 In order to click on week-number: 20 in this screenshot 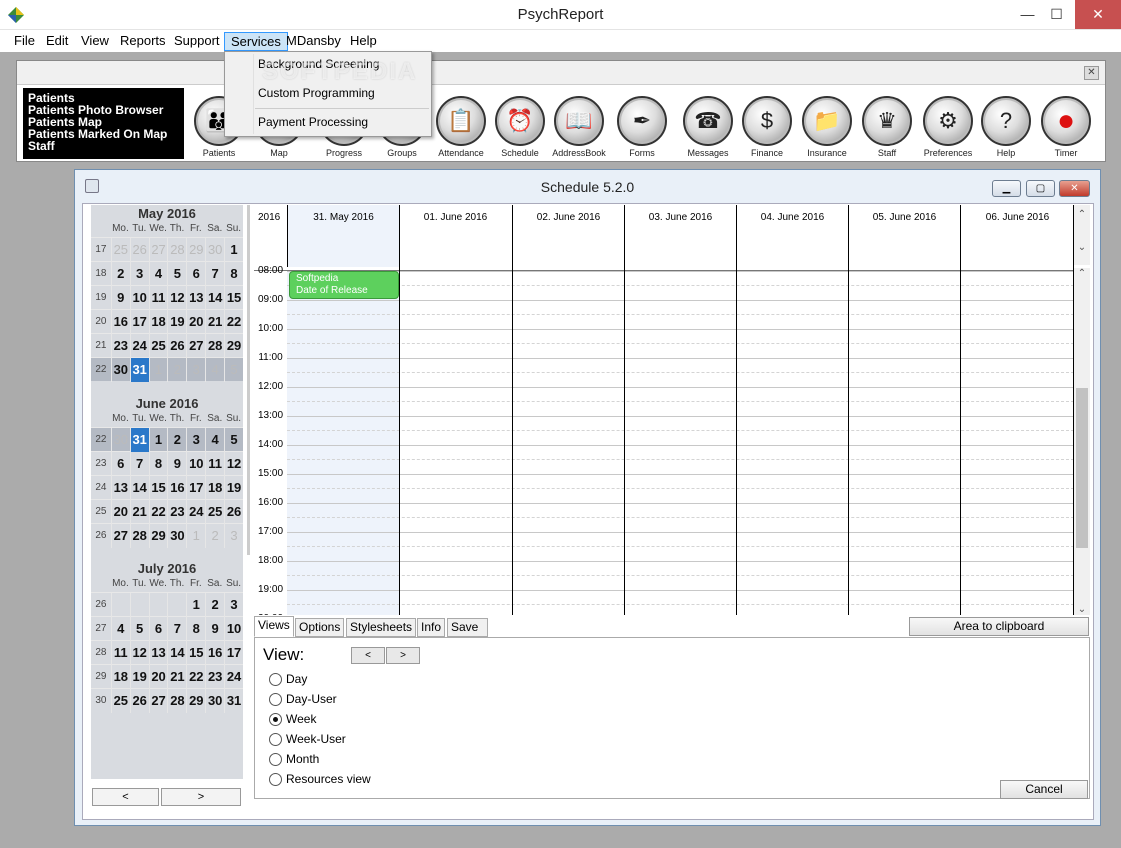, I will do `click(101, 321)`.